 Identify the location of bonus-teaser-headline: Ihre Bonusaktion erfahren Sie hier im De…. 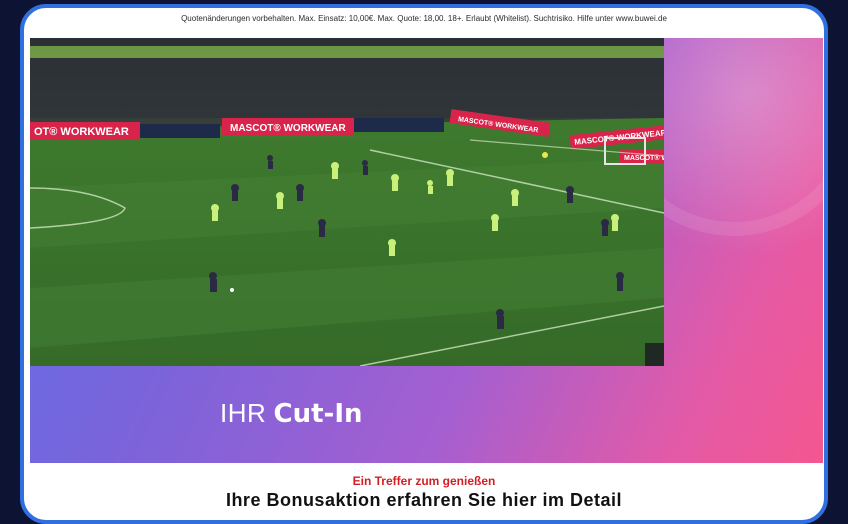
(424, 500).